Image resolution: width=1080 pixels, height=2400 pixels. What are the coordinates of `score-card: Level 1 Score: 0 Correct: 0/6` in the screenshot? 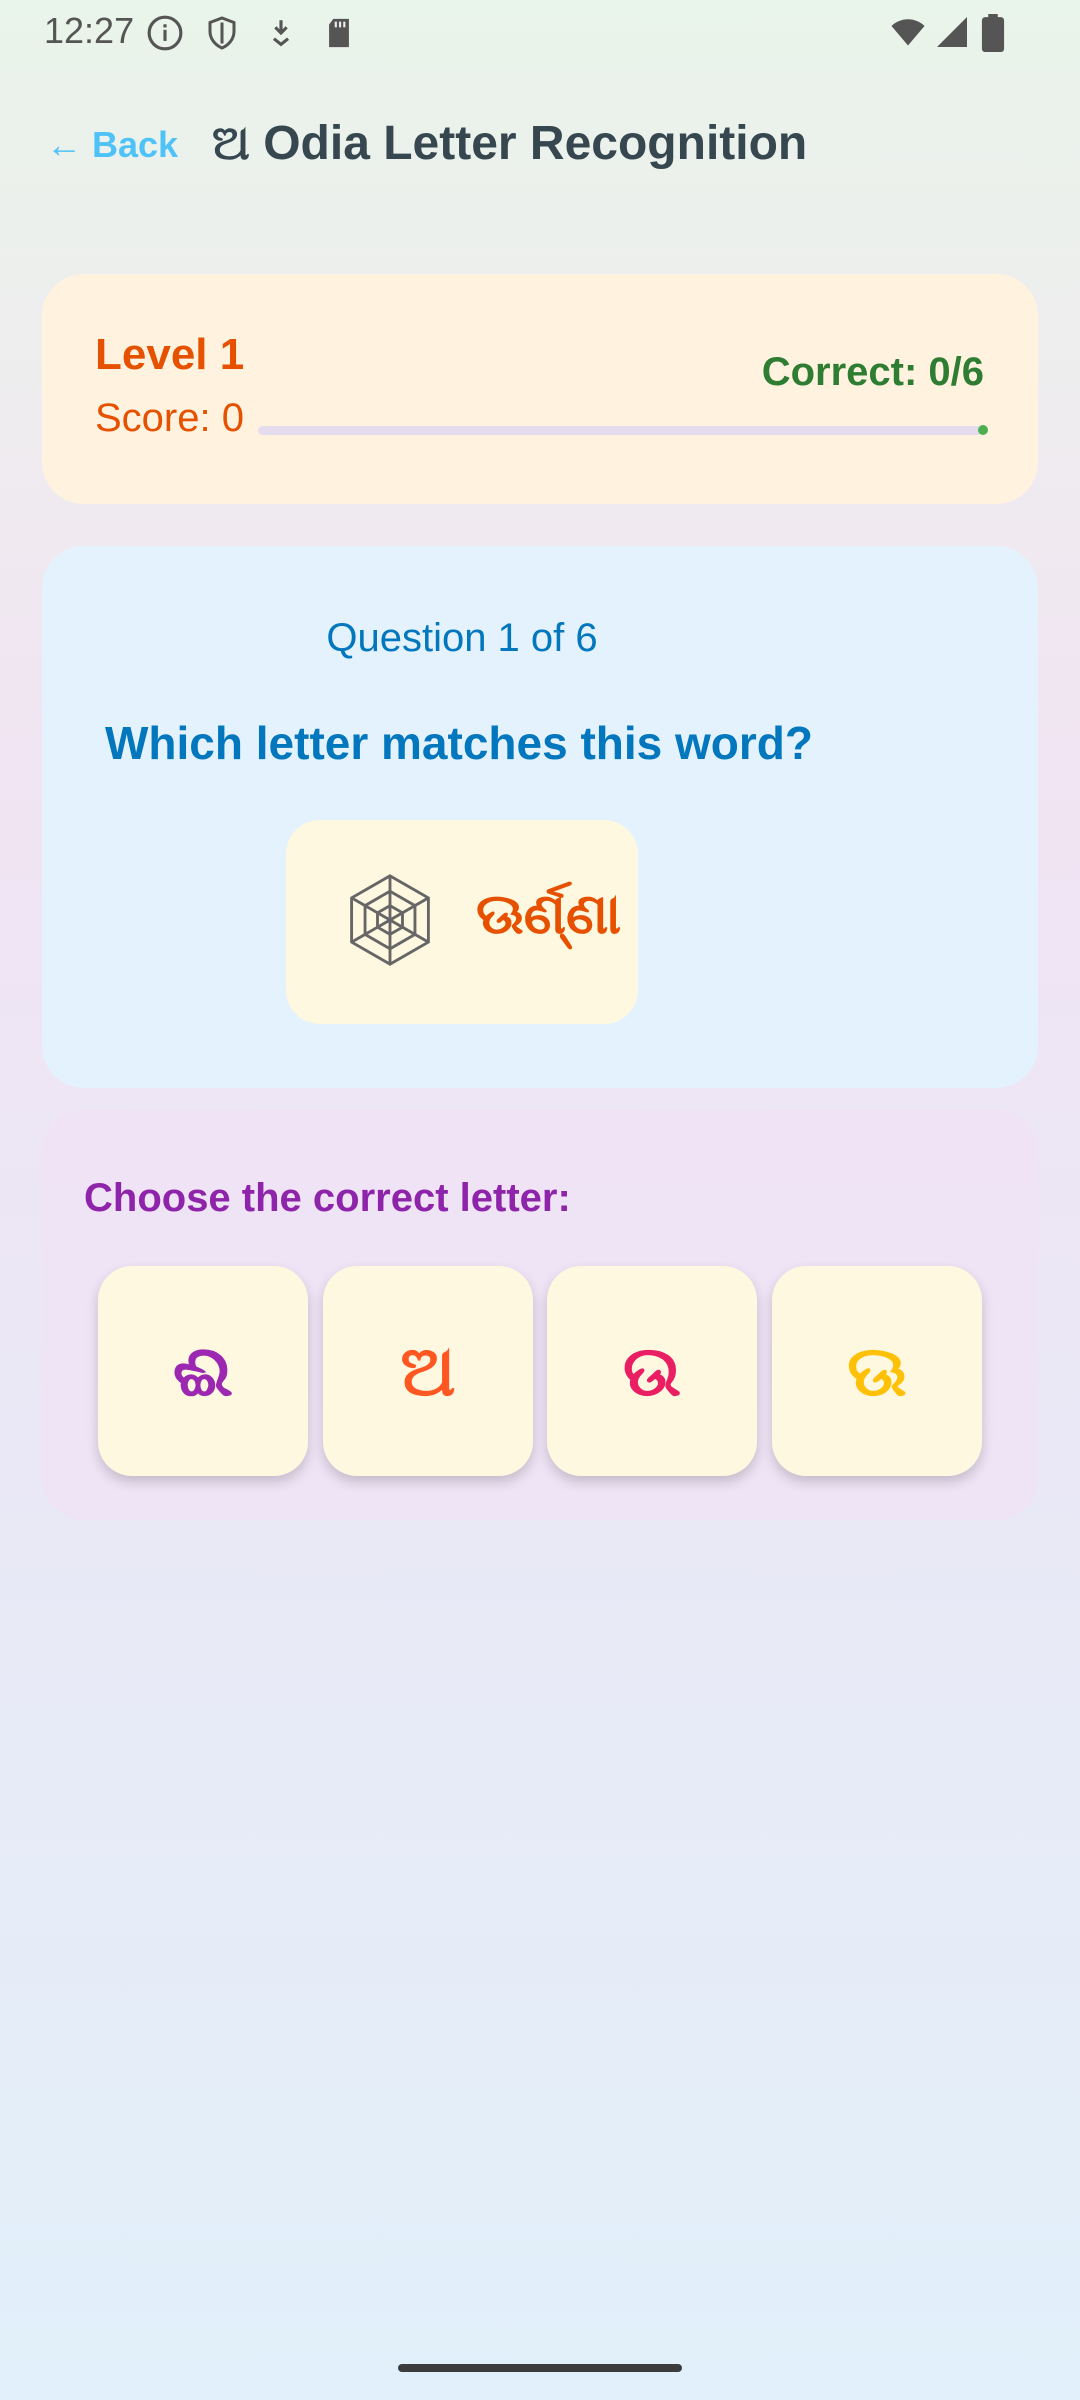 It's located at (540, 389).